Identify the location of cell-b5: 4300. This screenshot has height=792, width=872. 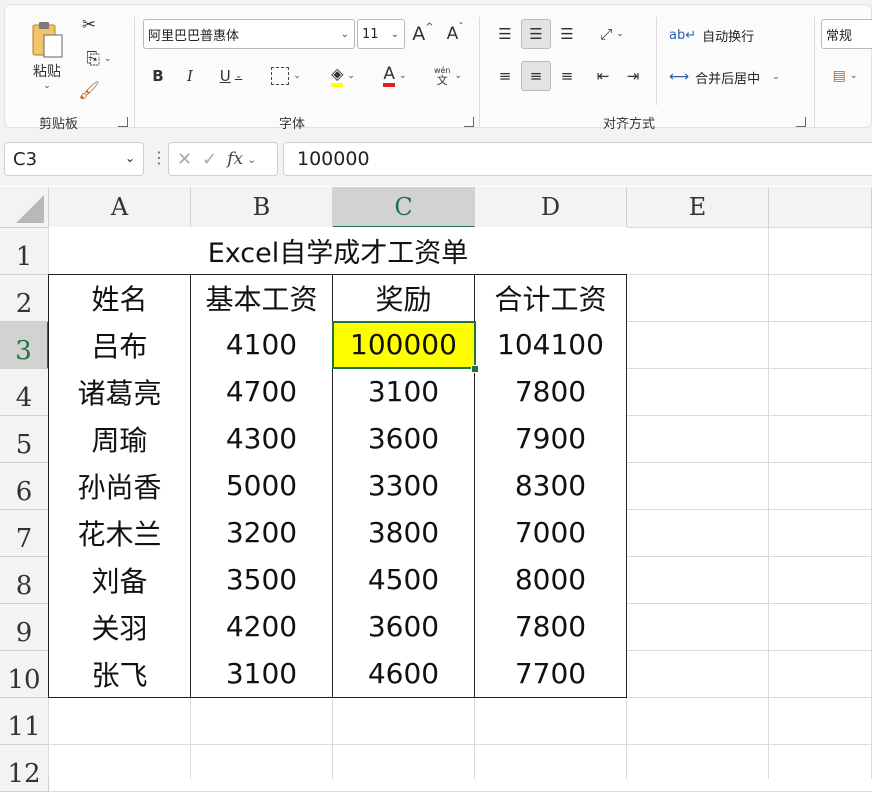
(262, 439).